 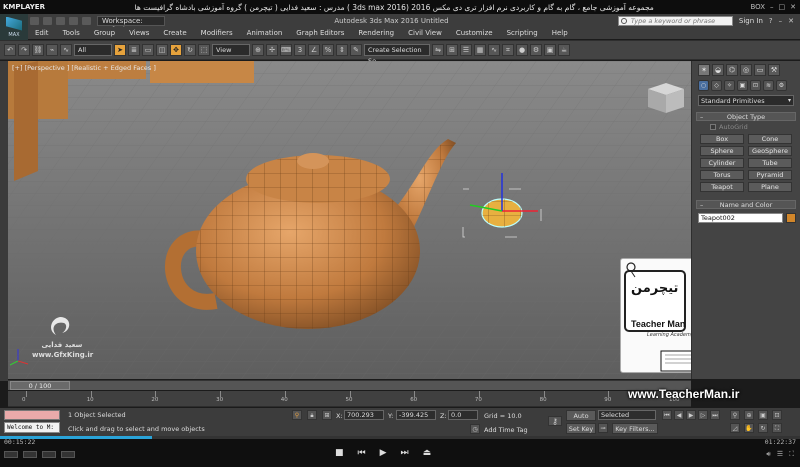 I want to click on modify-tab-icon: ◒, so click(x=718, y=70).